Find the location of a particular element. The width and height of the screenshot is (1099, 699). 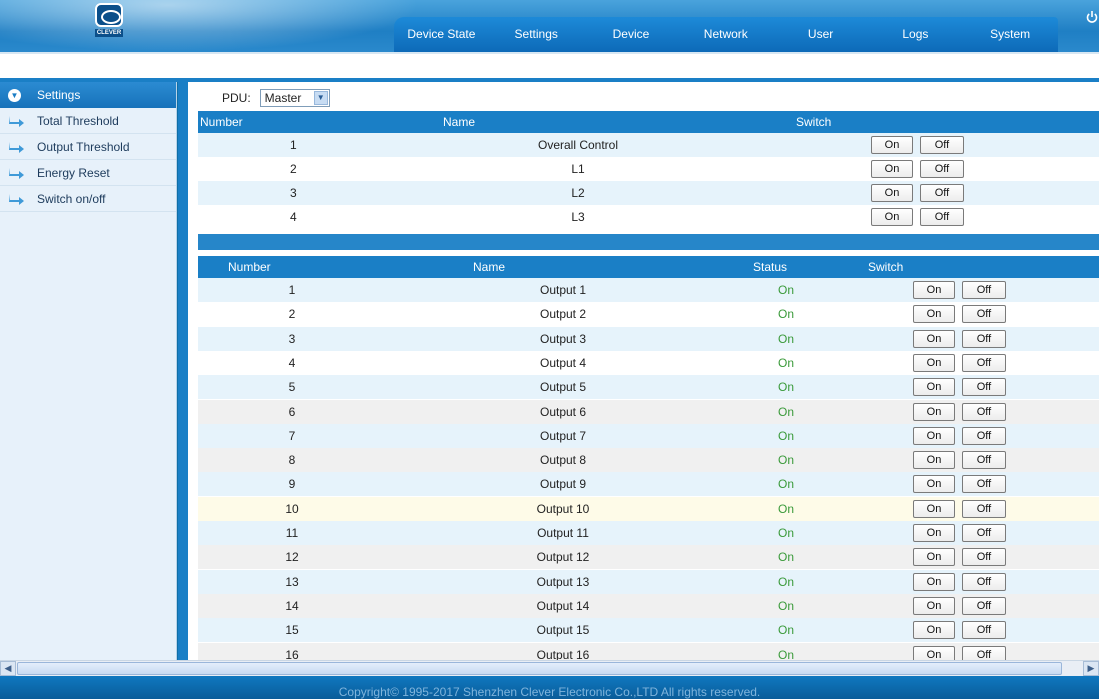

table-row: 2 Output 2 On On Off is located at coordinates (648, 314).